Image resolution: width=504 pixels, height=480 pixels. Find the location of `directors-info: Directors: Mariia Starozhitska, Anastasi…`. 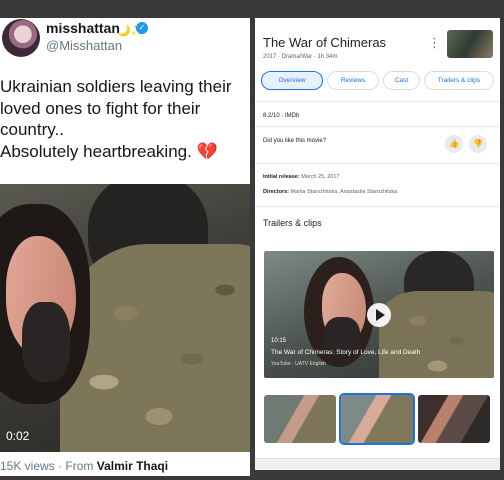

directors-info: Directors: Mariia Starozhitska, Anastasi… is located at coordinates (330, 192).